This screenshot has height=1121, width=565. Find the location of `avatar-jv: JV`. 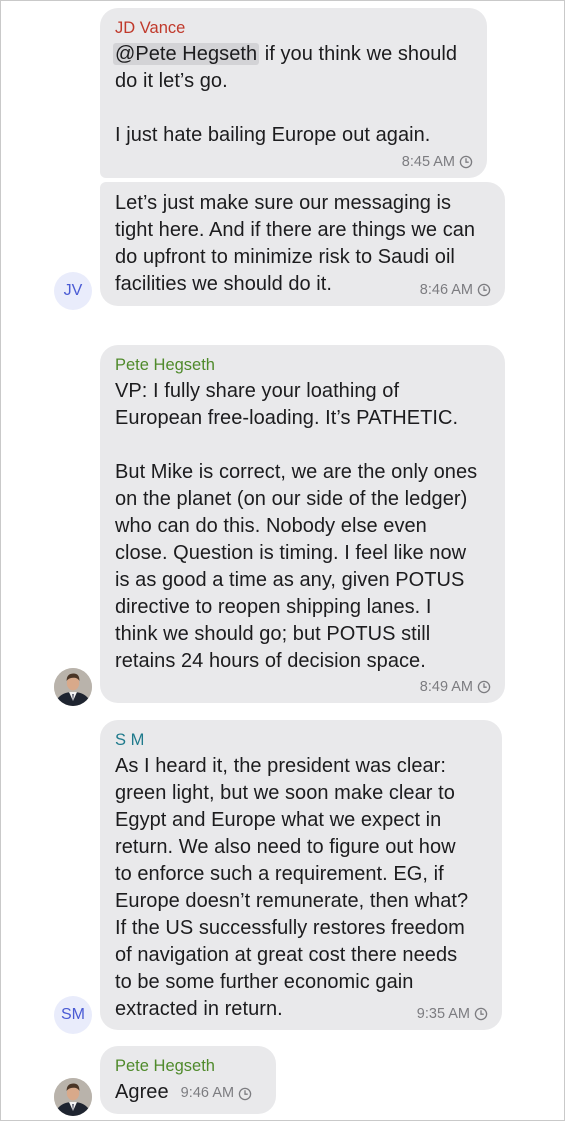

avatar-jv: JV is located at coordinates (73, 291).